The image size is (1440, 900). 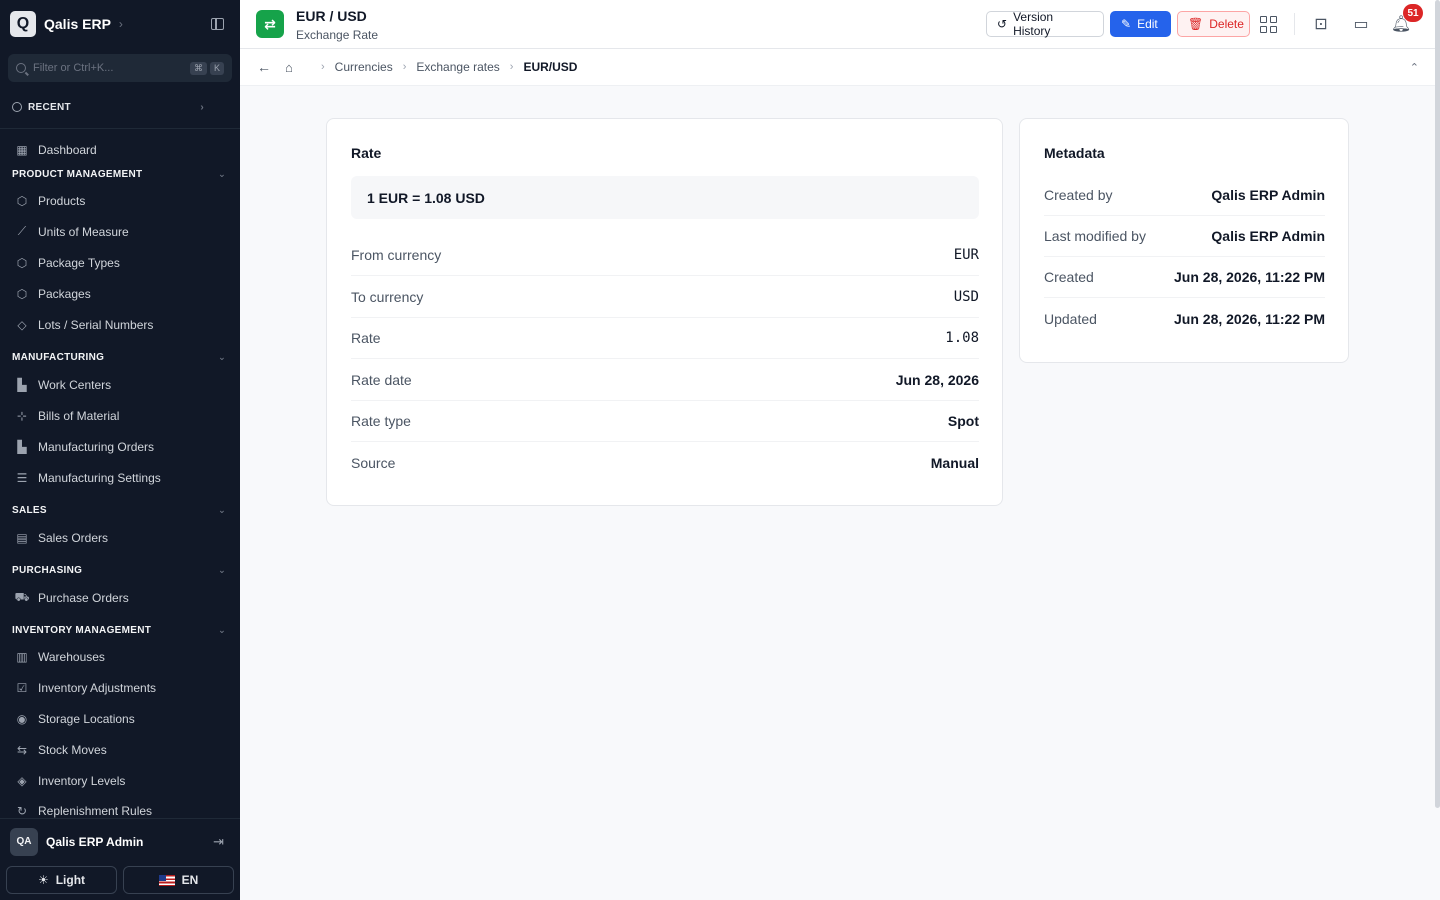 I want to click on sidebar-item-label: Inventory Levels, so click(x=82, y=780).